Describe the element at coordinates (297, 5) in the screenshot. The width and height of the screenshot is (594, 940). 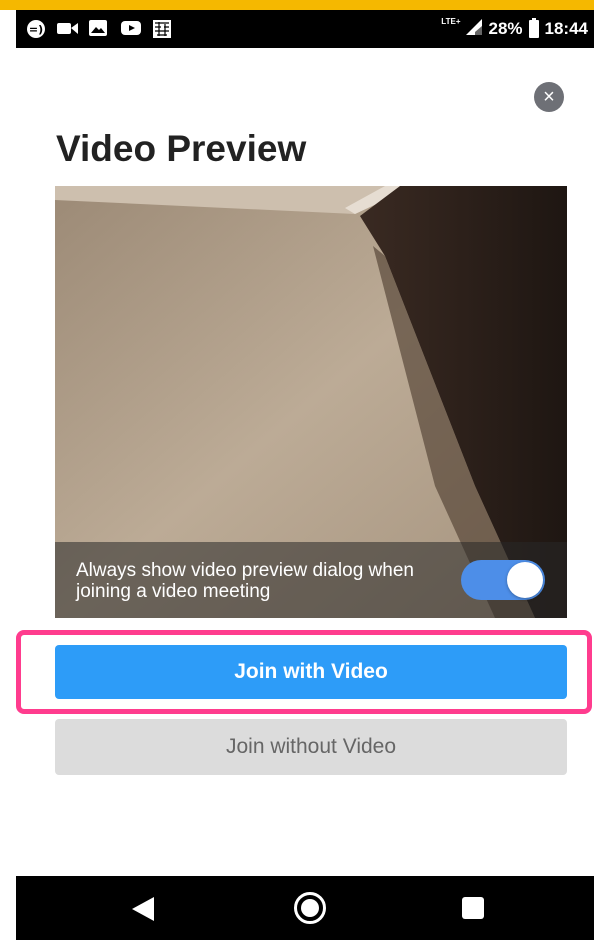
I see `top-accent-strip` at that location.